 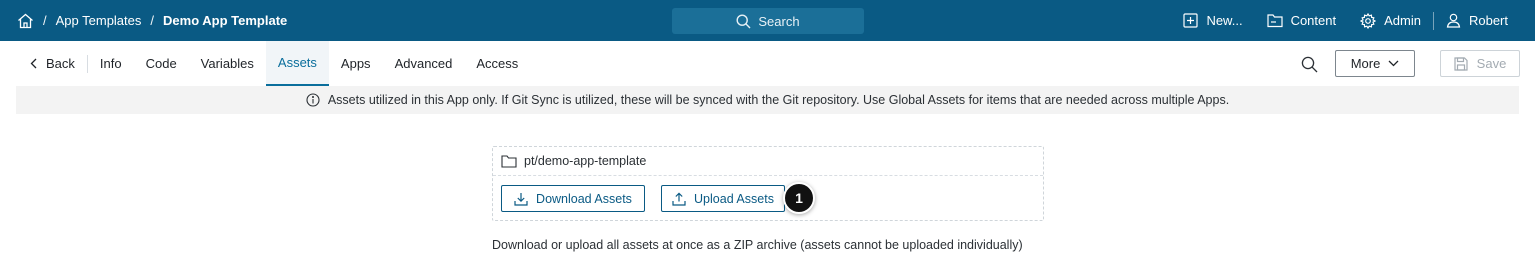 I want to click on admin-button: Admin, so click(x=1390, y=20).